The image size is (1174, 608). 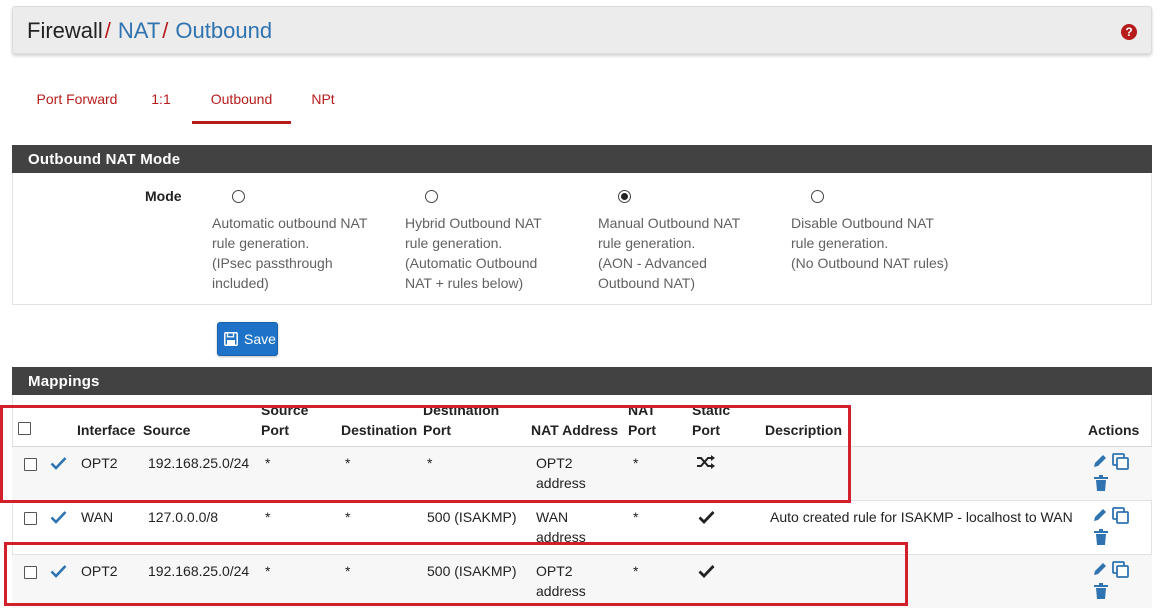 What do you see at coordinates (430, 463) in the screenshot?
I see `row-destination-port: *` at bounding box center [430, 463].